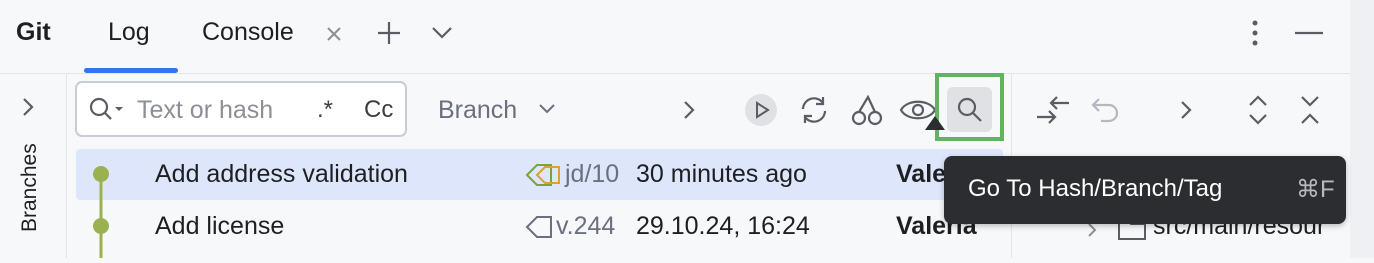  I want to click on branch-filter-dropdown: Branch, so click(477, 110).